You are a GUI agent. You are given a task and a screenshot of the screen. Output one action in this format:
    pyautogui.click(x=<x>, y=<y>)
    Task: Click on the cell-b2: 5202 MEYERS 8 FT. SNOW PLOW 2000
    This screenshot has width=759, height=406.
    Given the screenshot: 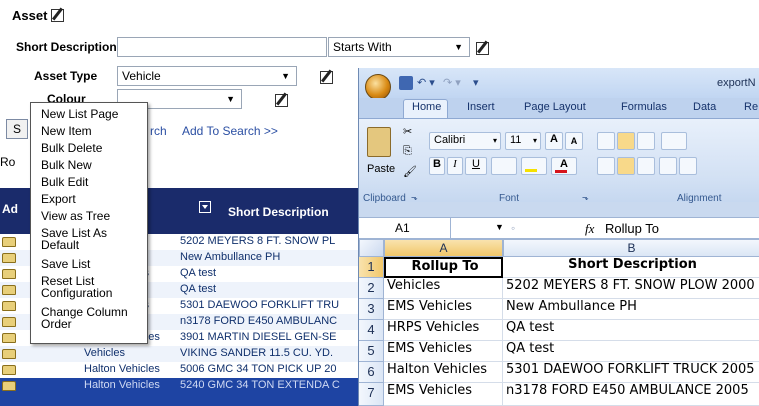 What is the action you would take?
    pyautogui.click(x=631, y=288)
    